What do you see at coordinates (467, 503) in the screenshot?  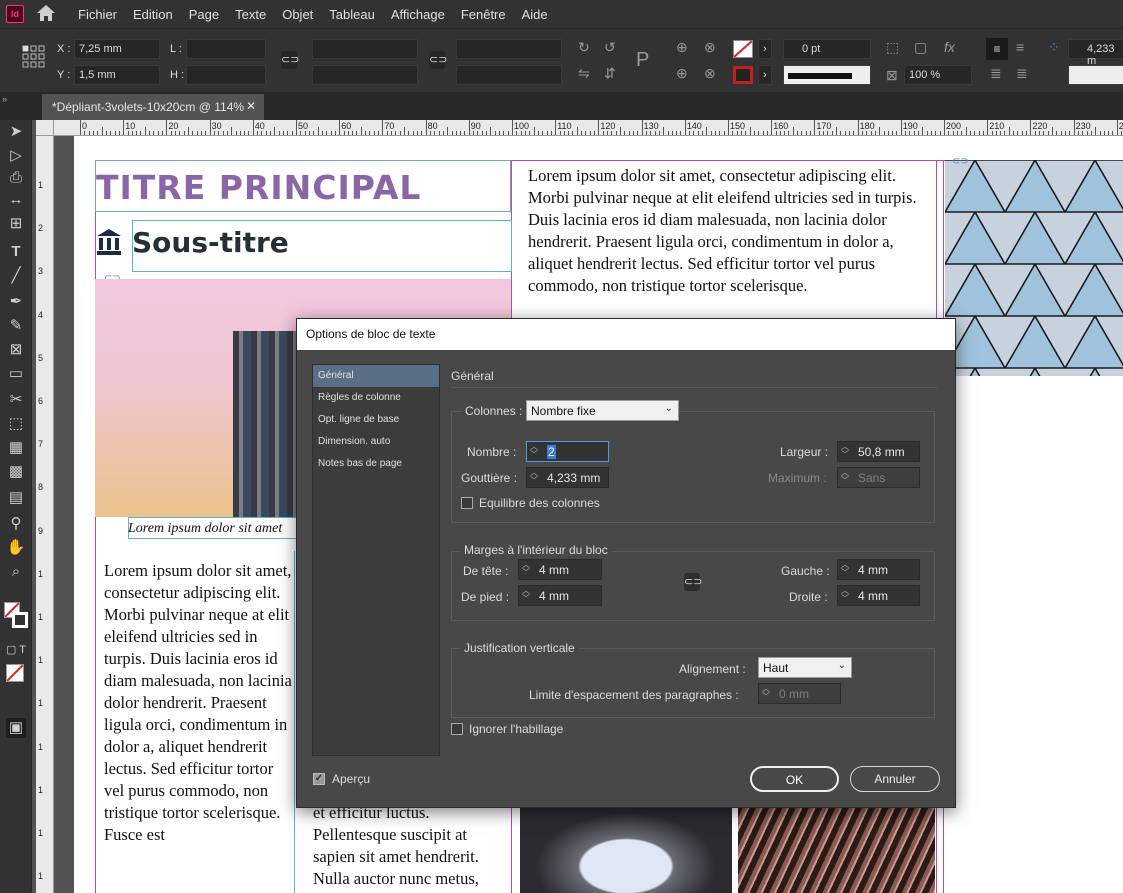 I see `balance-columns-checkbox` at bounding box center [467, 503].